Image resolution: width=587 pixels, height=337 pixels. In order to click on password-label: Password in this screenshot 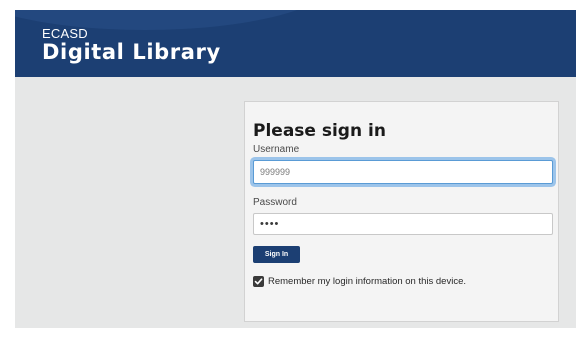, I will do `click(275, 202)`.